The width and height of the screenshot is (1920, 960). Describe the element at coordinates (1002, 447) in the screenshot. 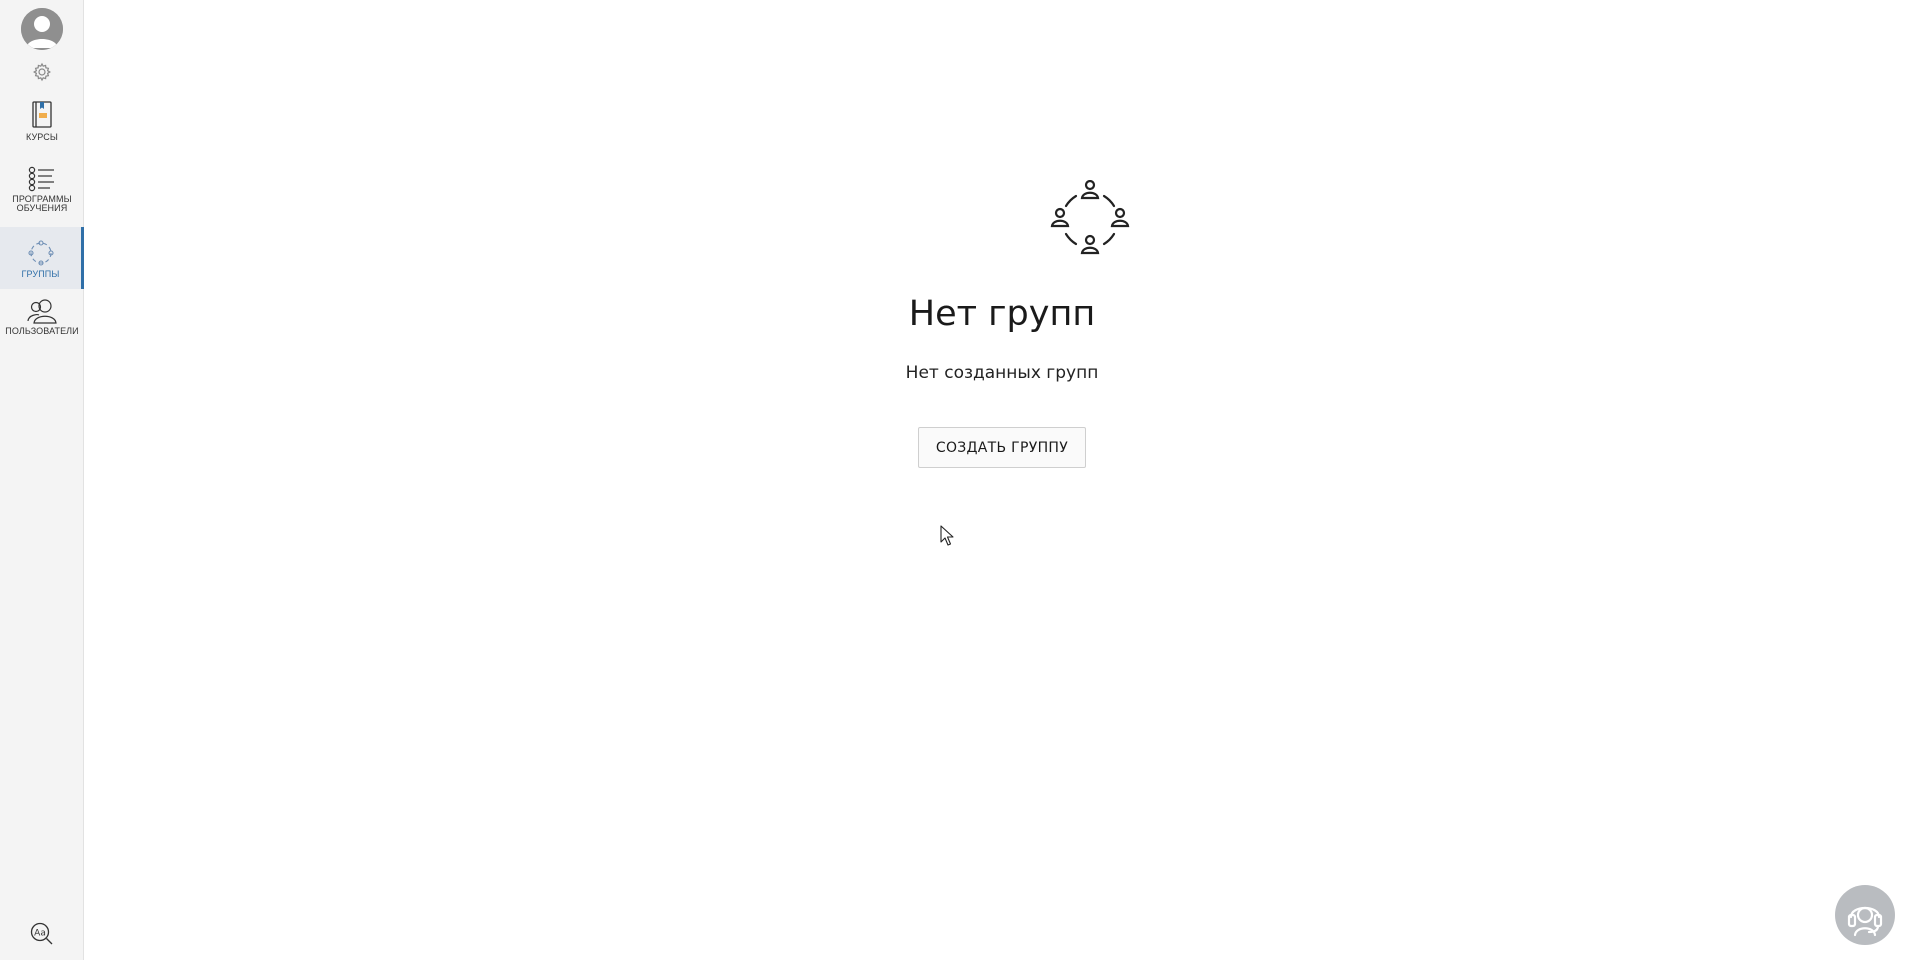

I see `create-group-button: СОЗДАТЬ ГРУППУ` at that location.